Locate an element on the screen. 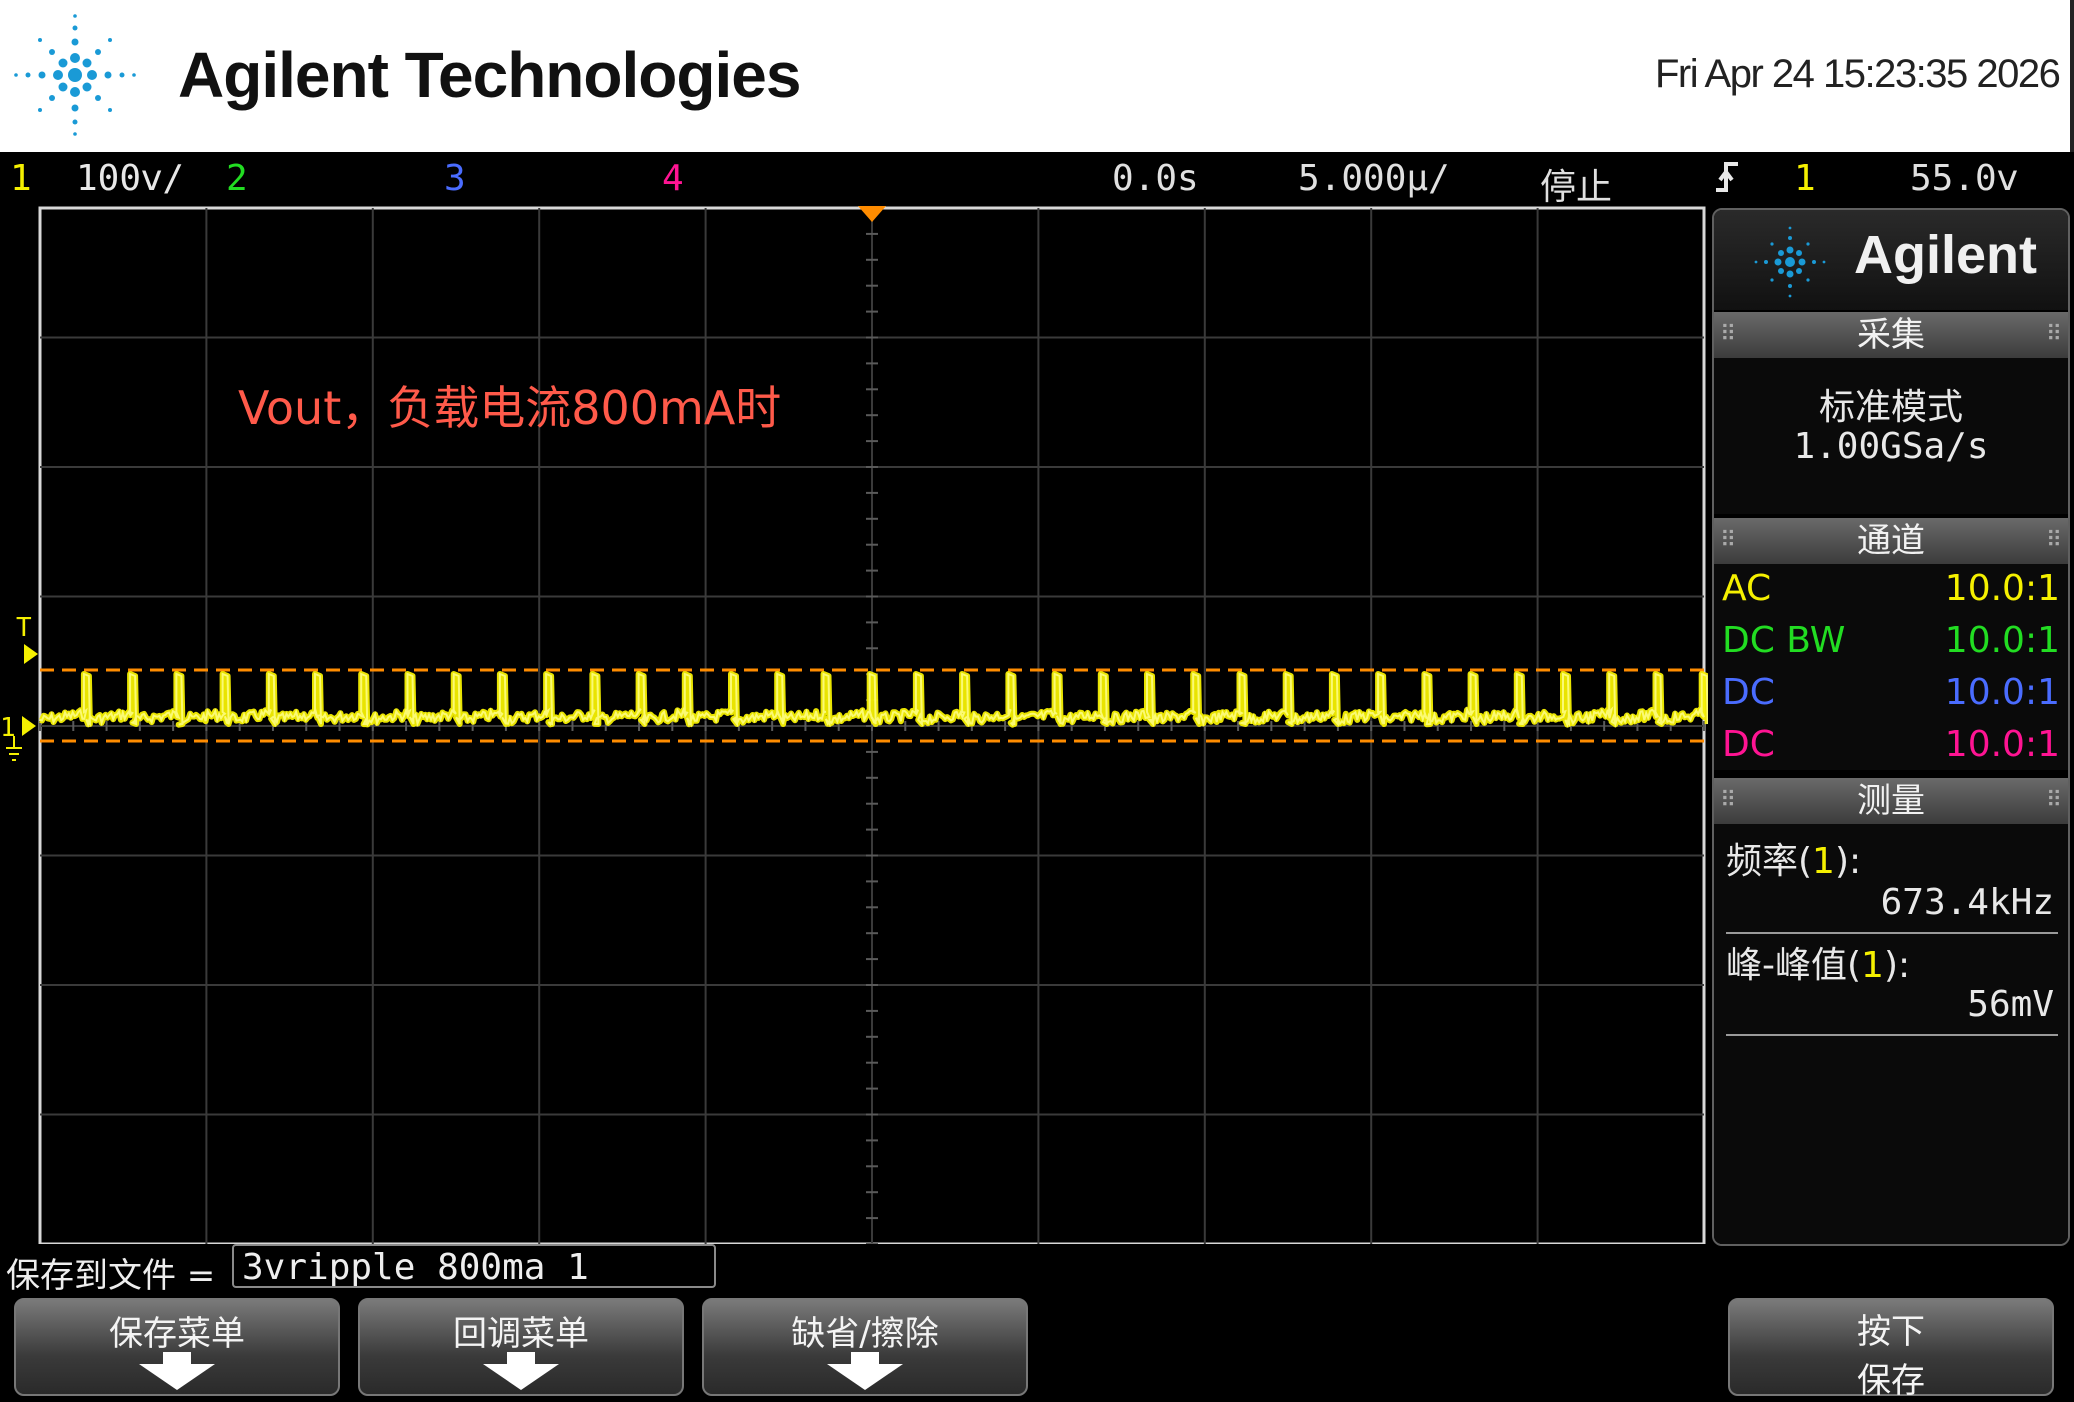 This screenshot has width=2074, height=1402. brand-name: Agilent Technologies is located at coordinates (489, 75).